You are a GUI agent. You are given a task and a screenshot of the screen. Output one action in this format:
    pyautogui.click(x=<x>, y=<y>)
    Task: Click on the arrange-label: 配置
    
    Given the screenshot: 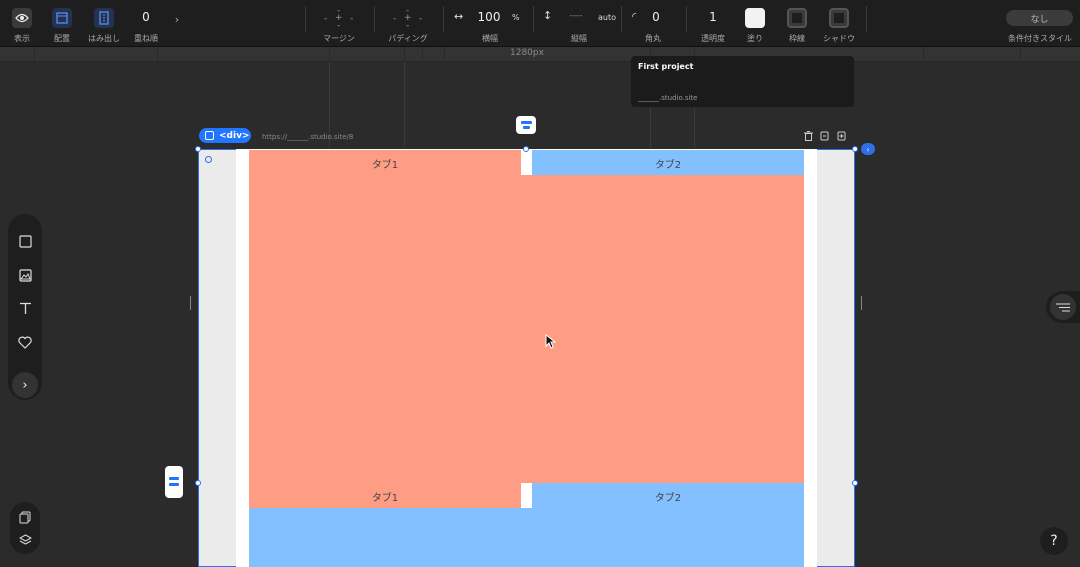 What is the action you would take?
    pyautogui.click(x=62, y=38)
    